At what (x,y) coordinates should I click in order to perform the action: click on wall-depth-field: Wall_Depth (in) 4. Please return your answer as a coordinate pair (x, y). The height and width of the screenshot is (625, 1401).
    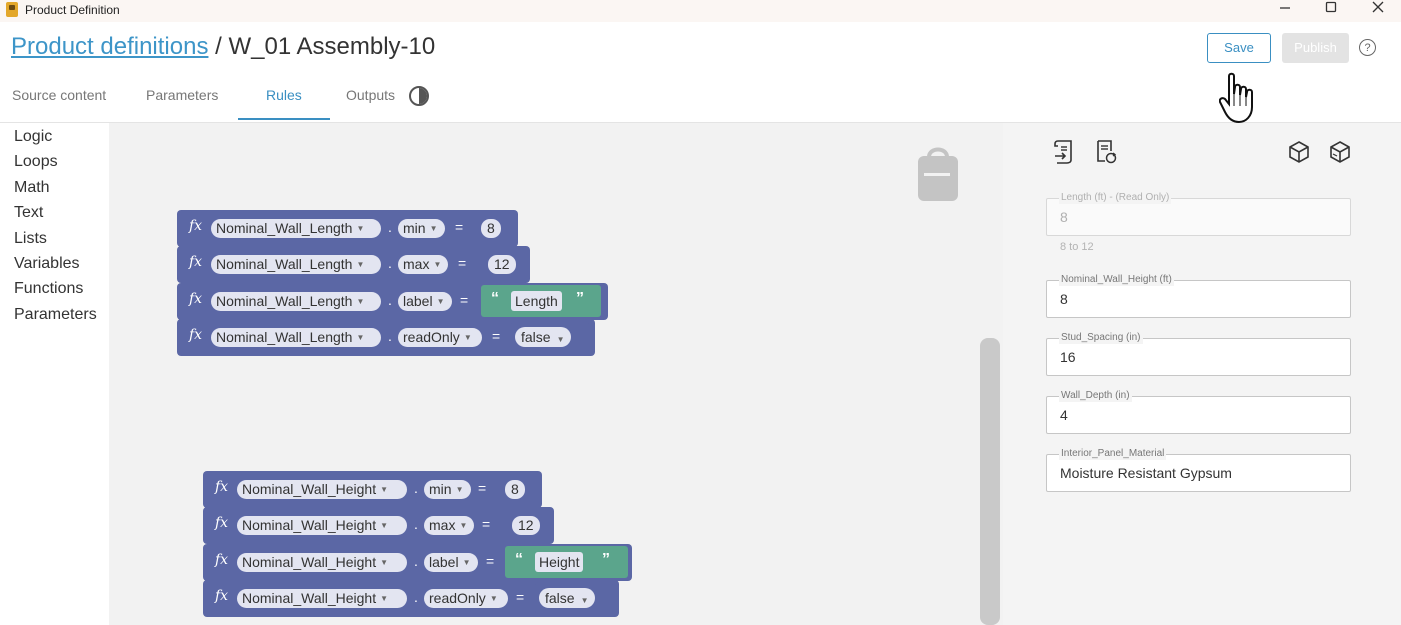
    Looking at the image, I should click on (1198, 412).